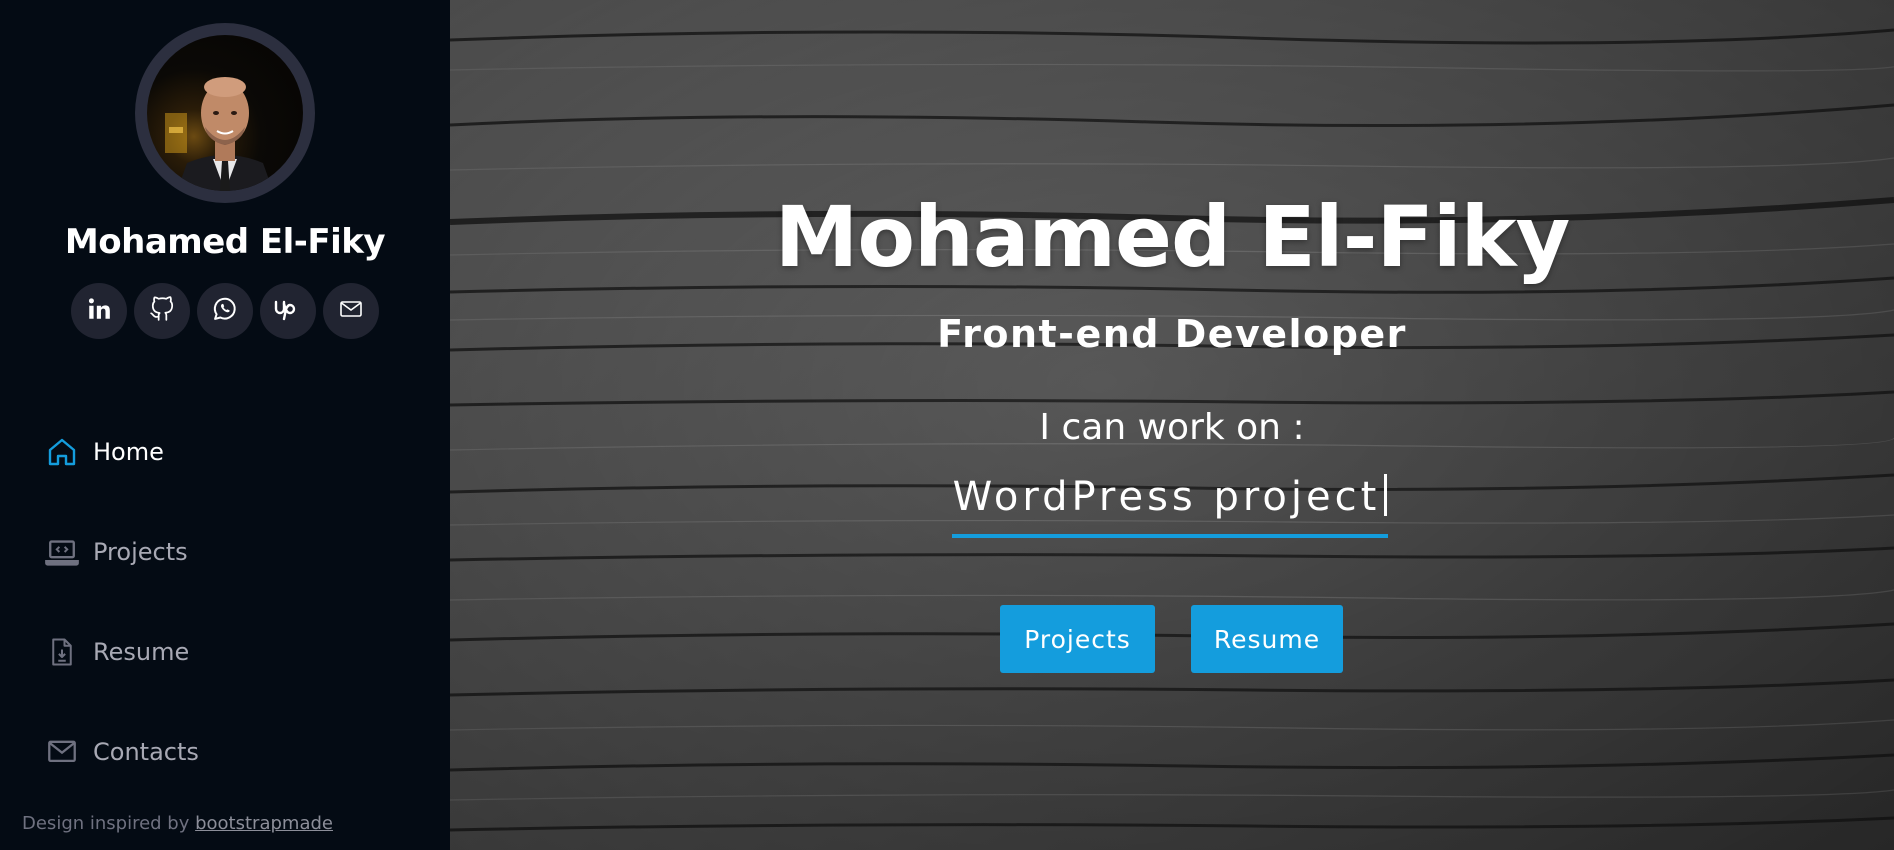  What do you see at coordinates (140, 552) in the screenshot?
I see `nav-label-projects: Projects` at bounding box center [140, 552].